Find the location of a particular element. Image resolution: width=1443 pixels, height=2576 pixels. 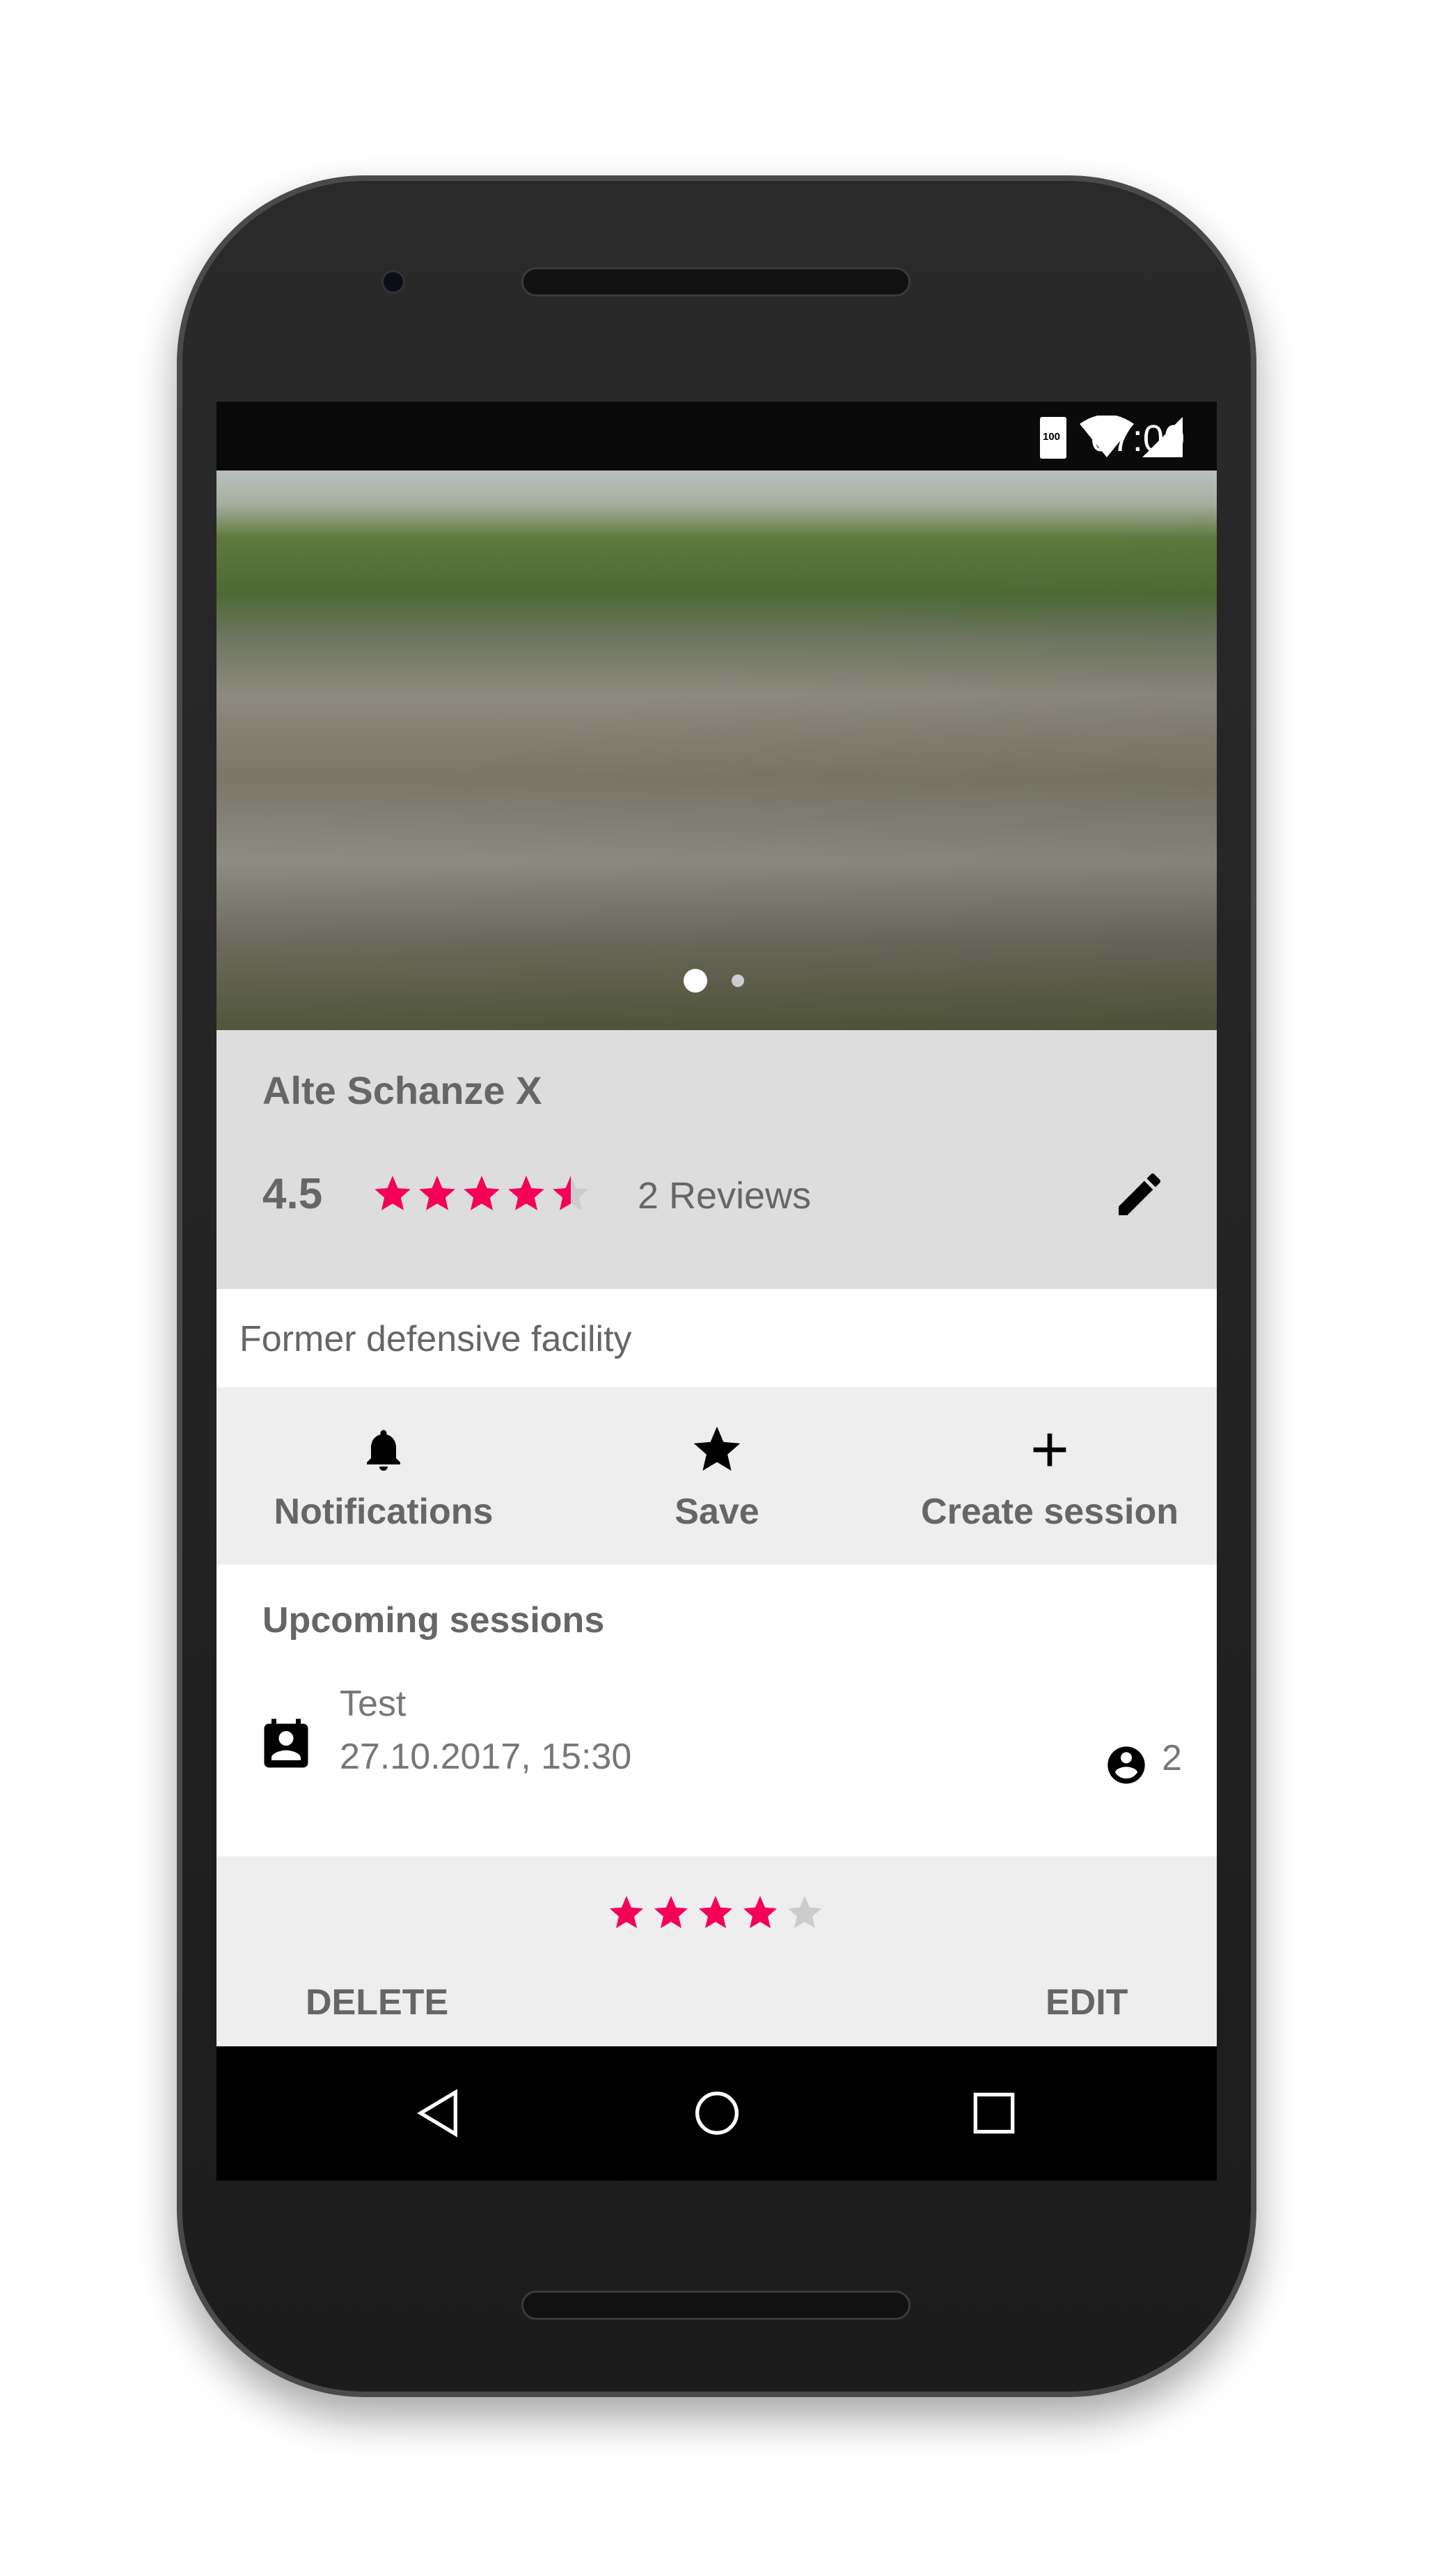

navigation-bar is located at coordinates (716, 2113).